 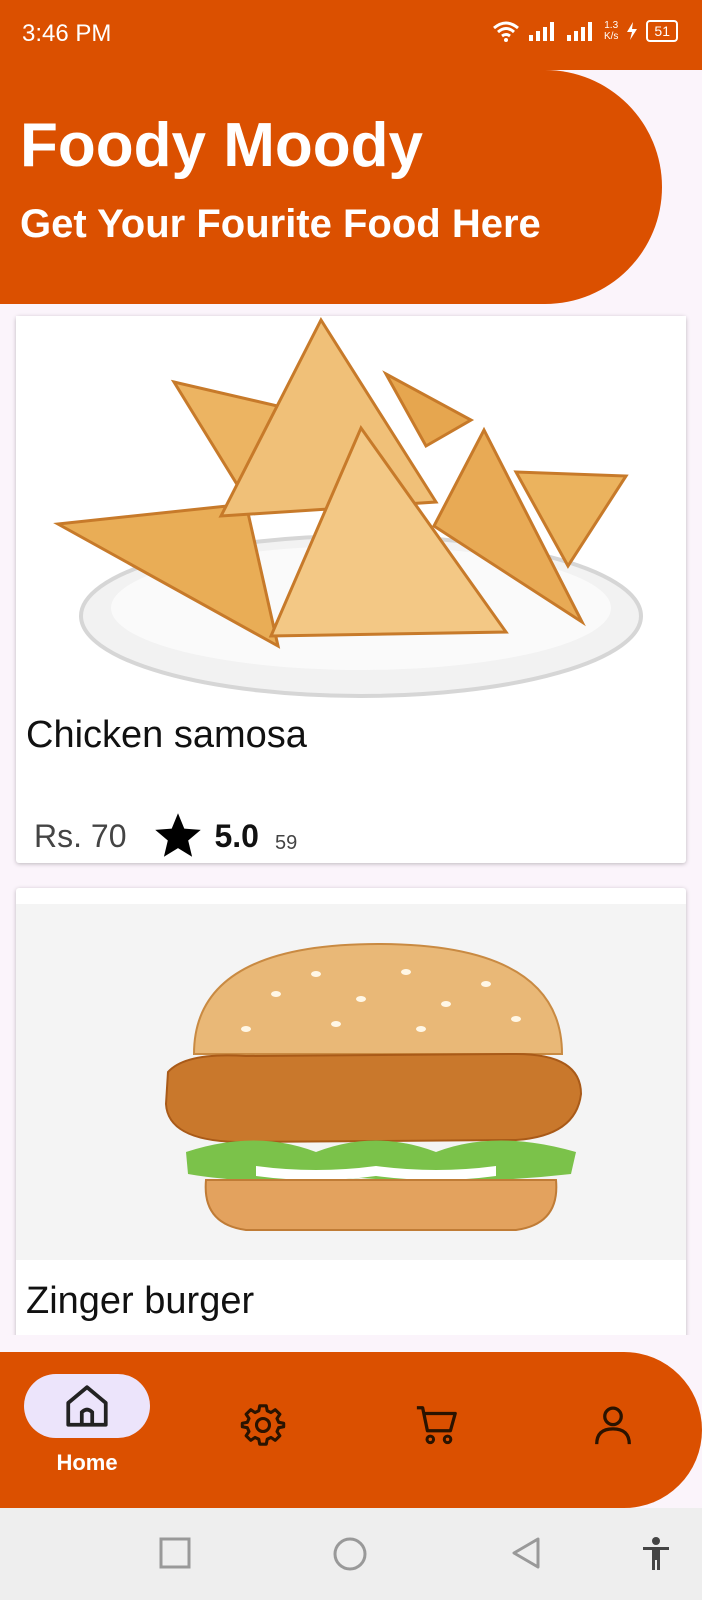 I want to click on nav-home: Home, so click(x=87, y=1425).